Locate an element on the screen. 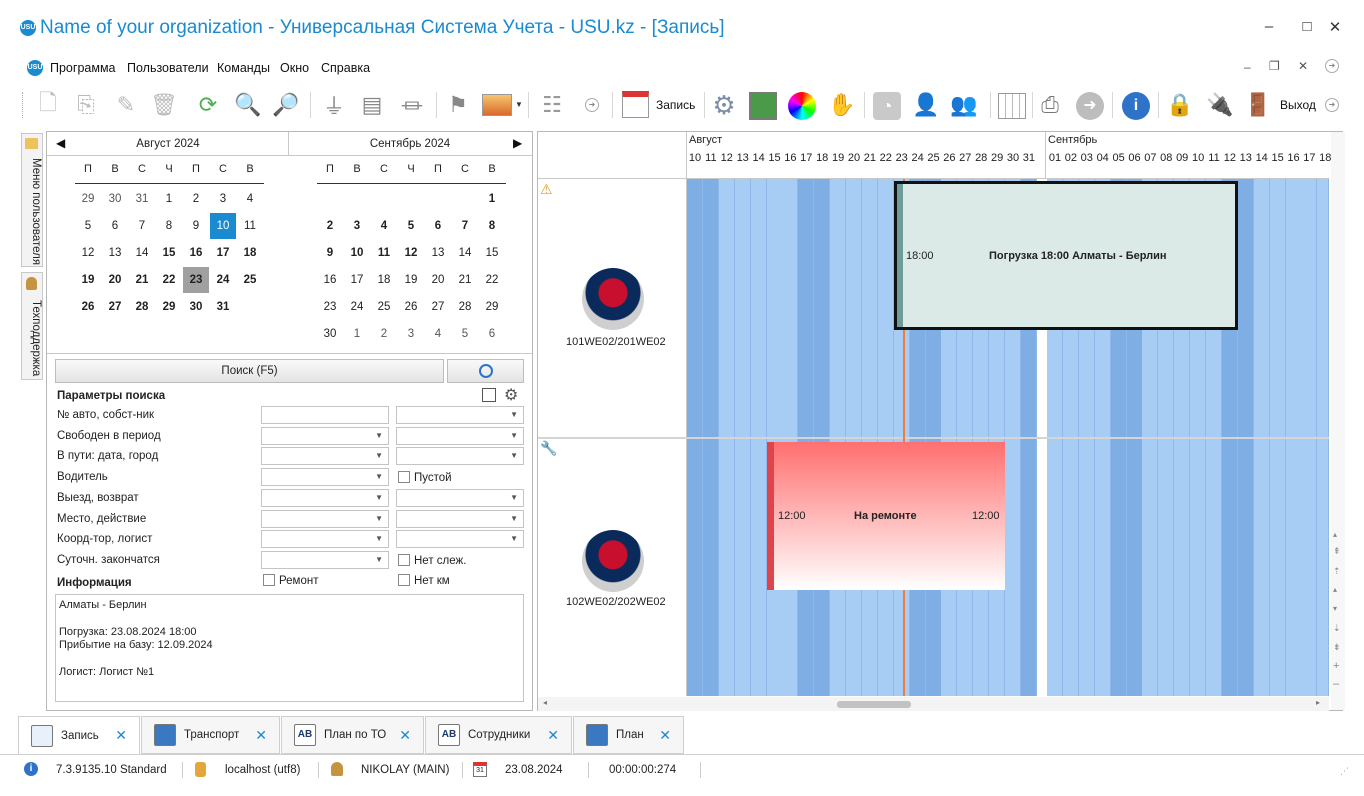 This screenshot has width=1364, height=796. nav-add-button: + is located at coordinates (1336, 666).